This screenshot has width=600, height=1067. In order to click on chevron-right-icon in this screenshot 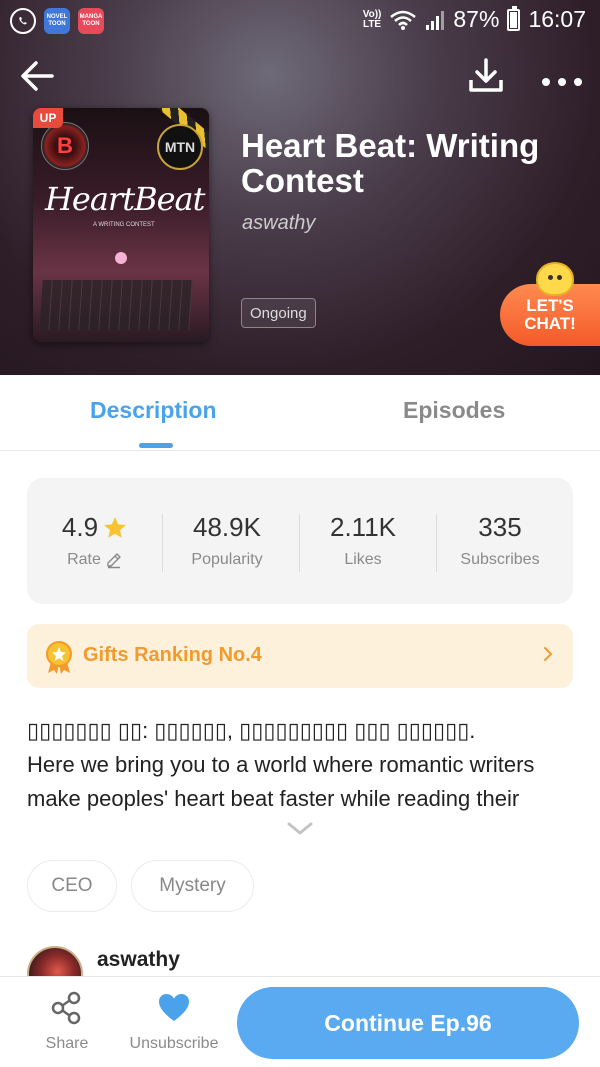, I will do `click(548, 654)`.